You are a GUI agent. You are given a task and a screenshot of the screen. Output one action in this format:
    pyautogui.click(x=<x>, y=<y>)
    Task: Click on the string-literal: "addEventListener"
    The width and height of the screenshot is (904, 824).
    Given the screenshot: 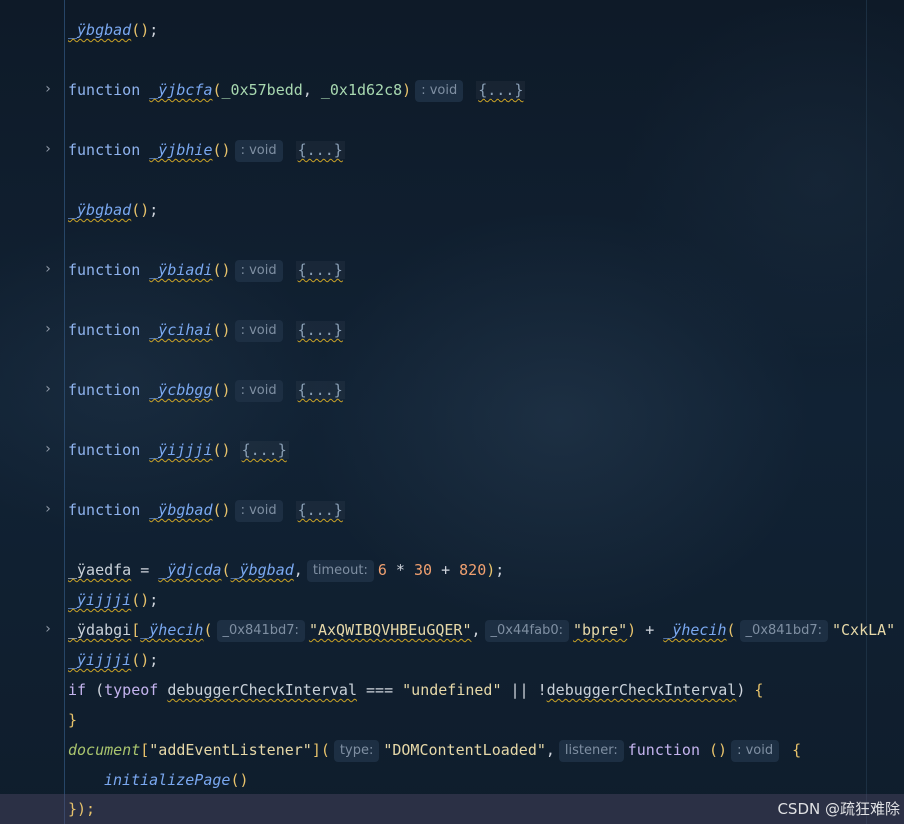 What is the action you would take?
    pyautogui.click(x=230, y=750)
    